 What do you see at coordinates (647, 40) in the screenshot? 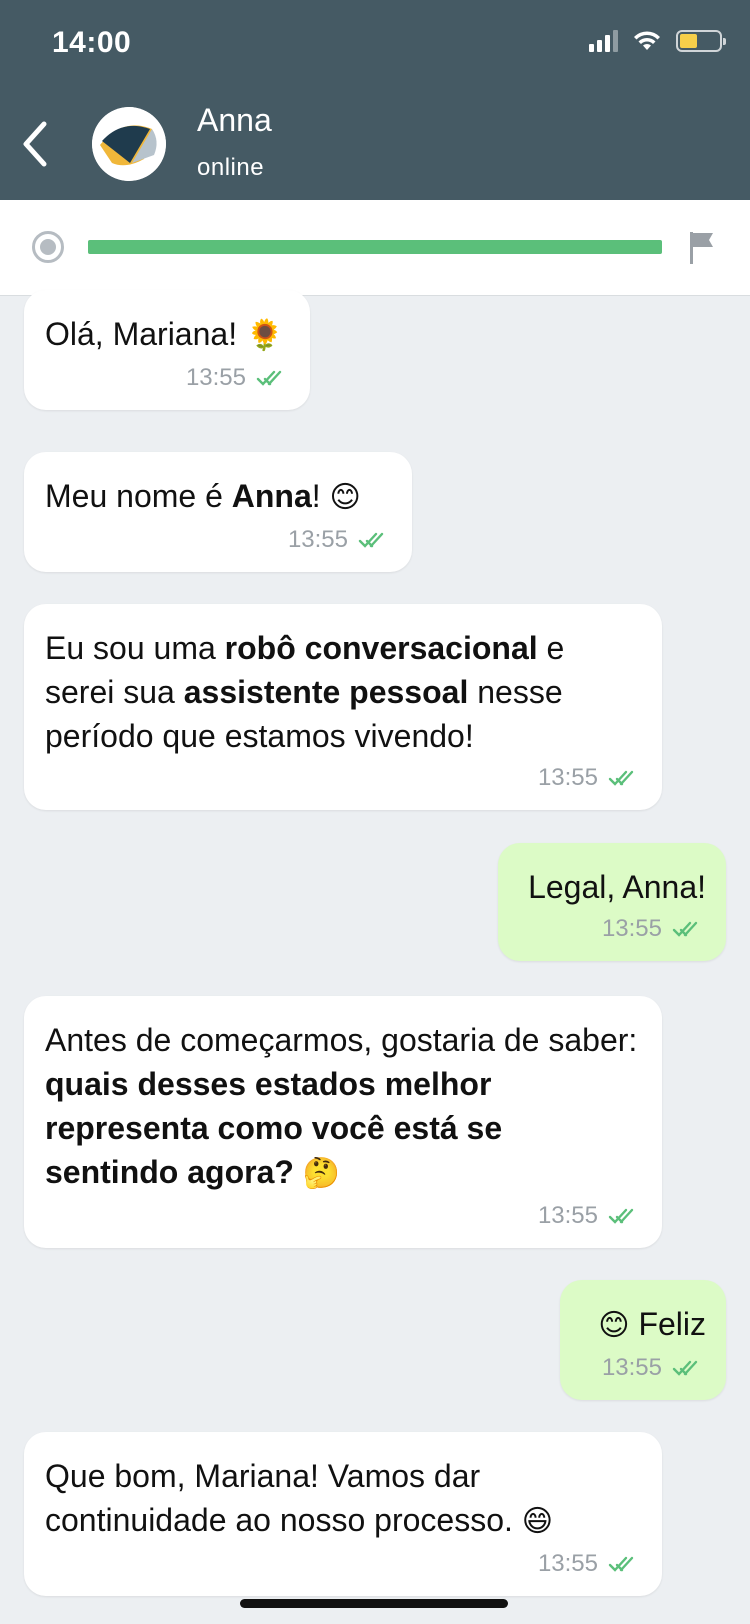
I see `wifi-icon` at bounding box center [647, 40].